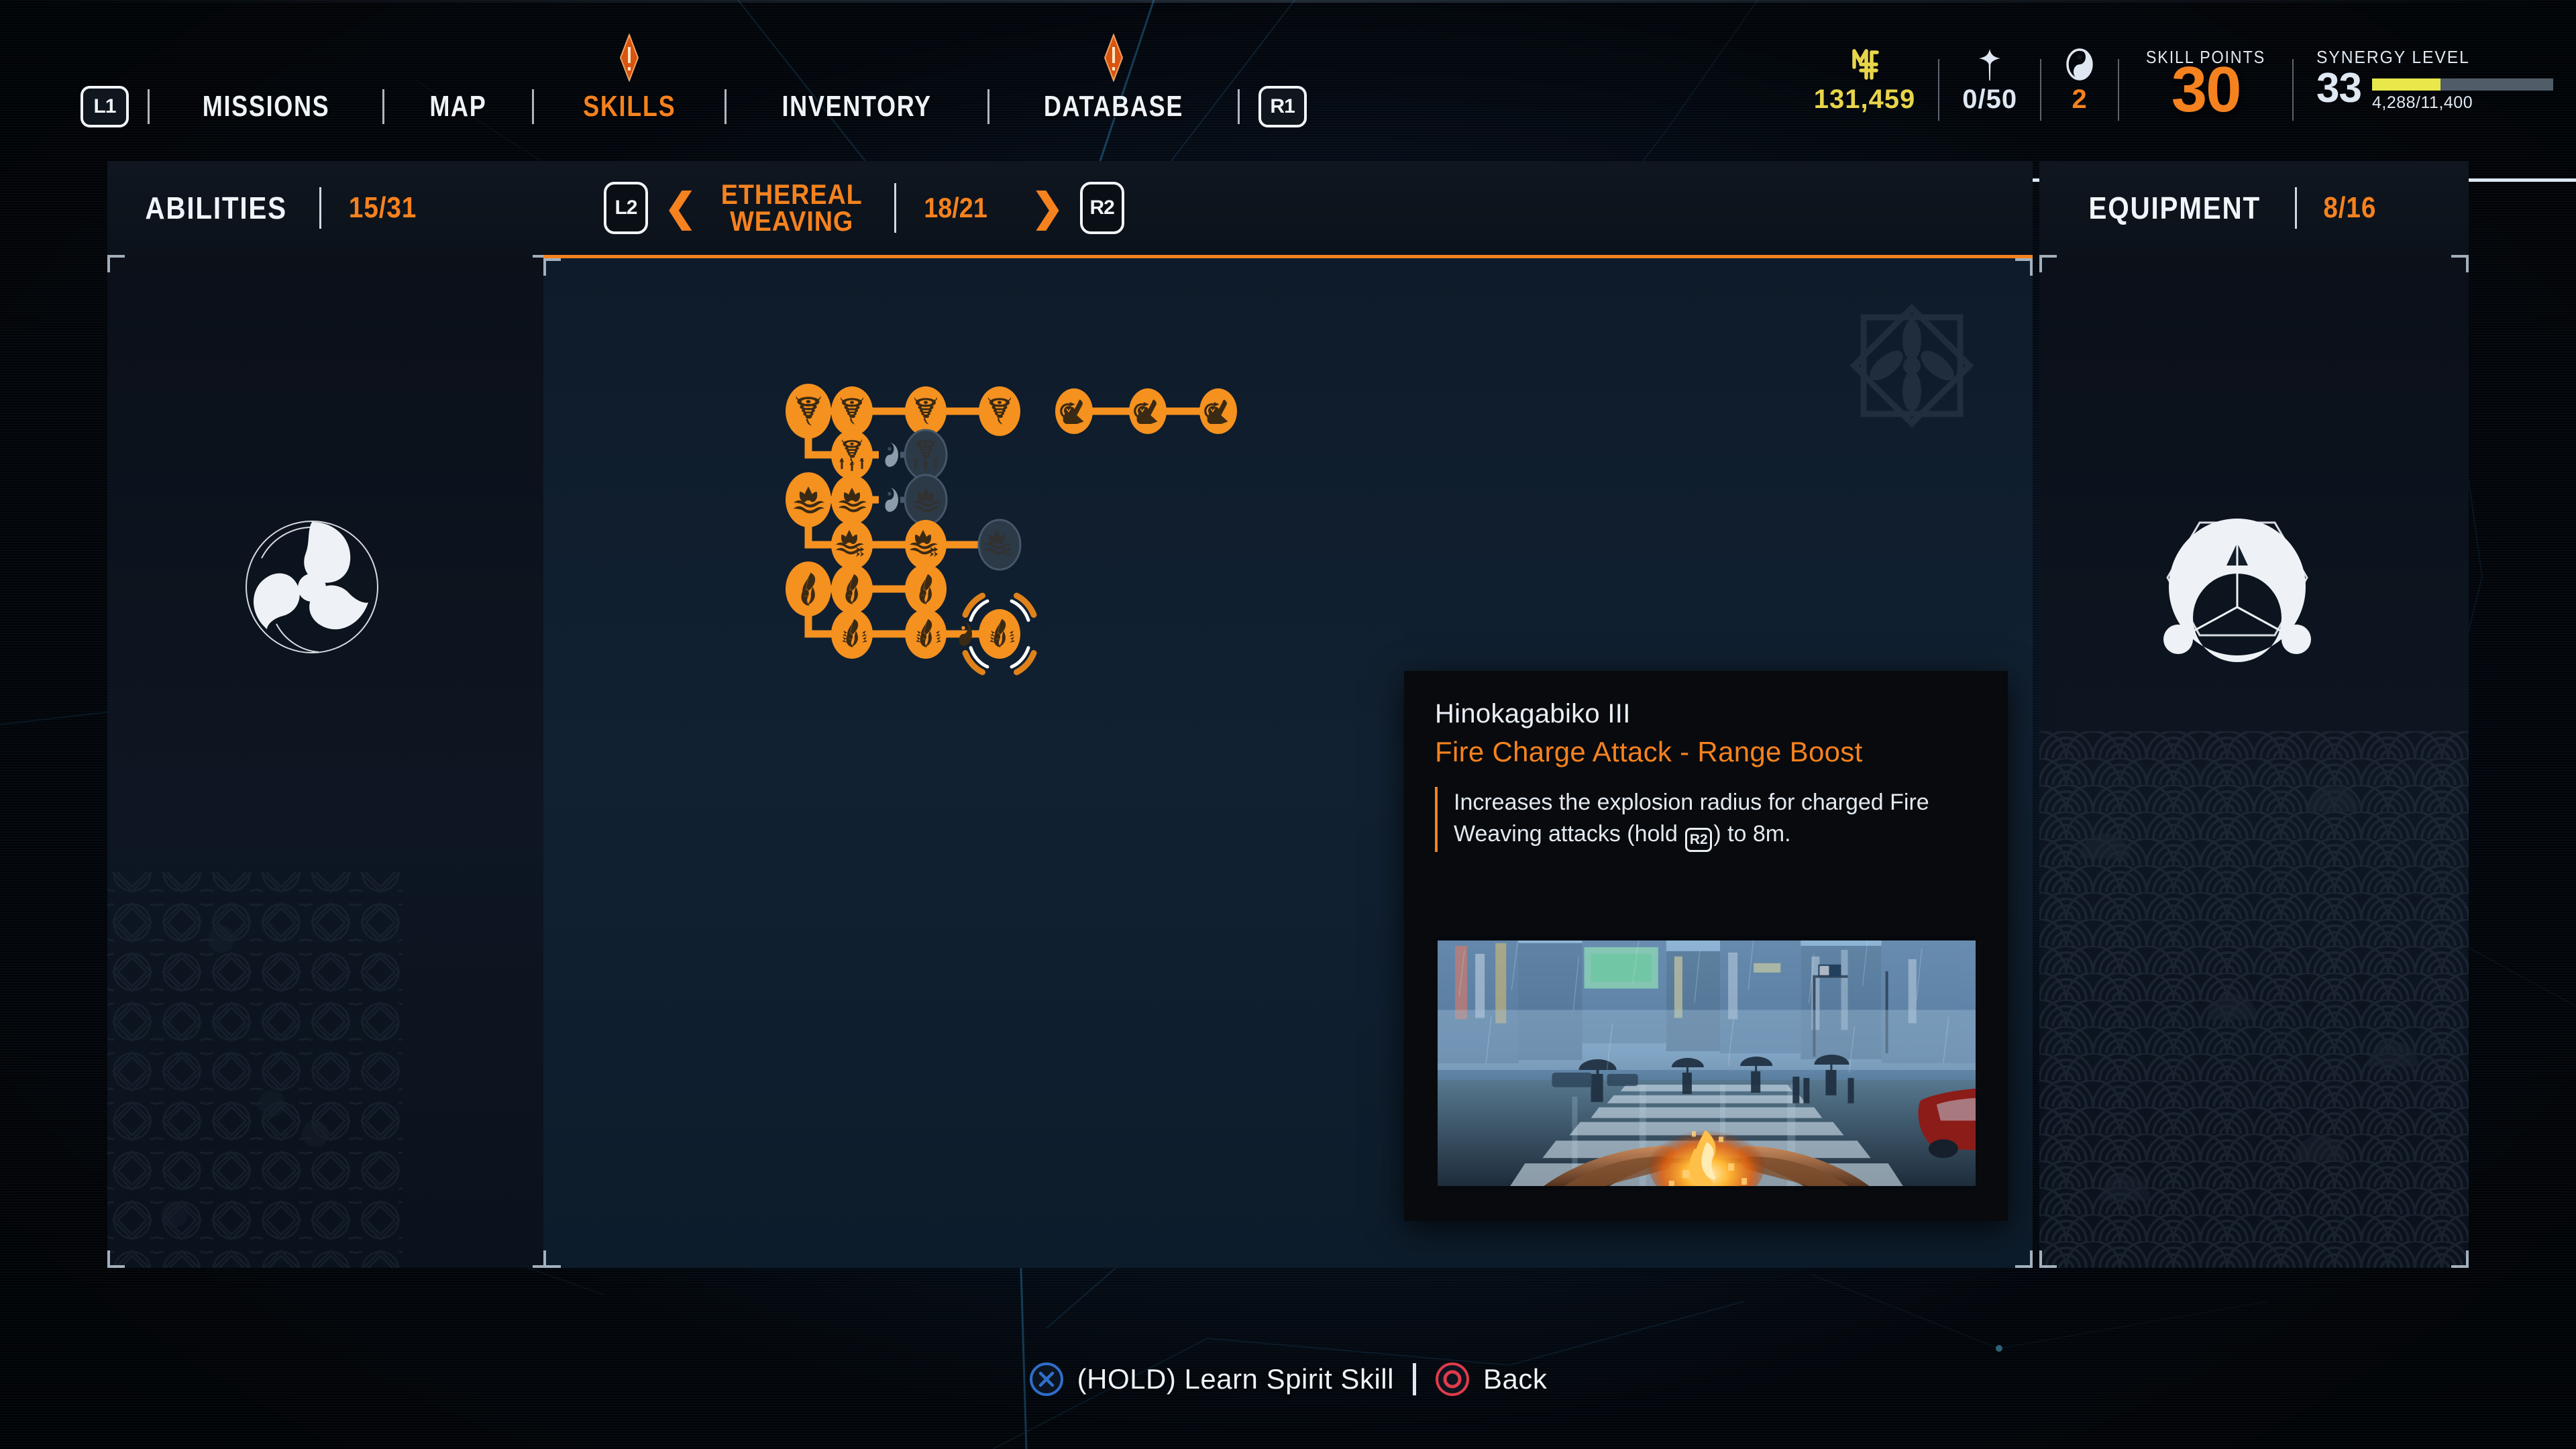  What do you see at coordinates (1113, 106) in the screenshot?
I see `tab-database: DATABASE` at bounding box center [1113, 106].